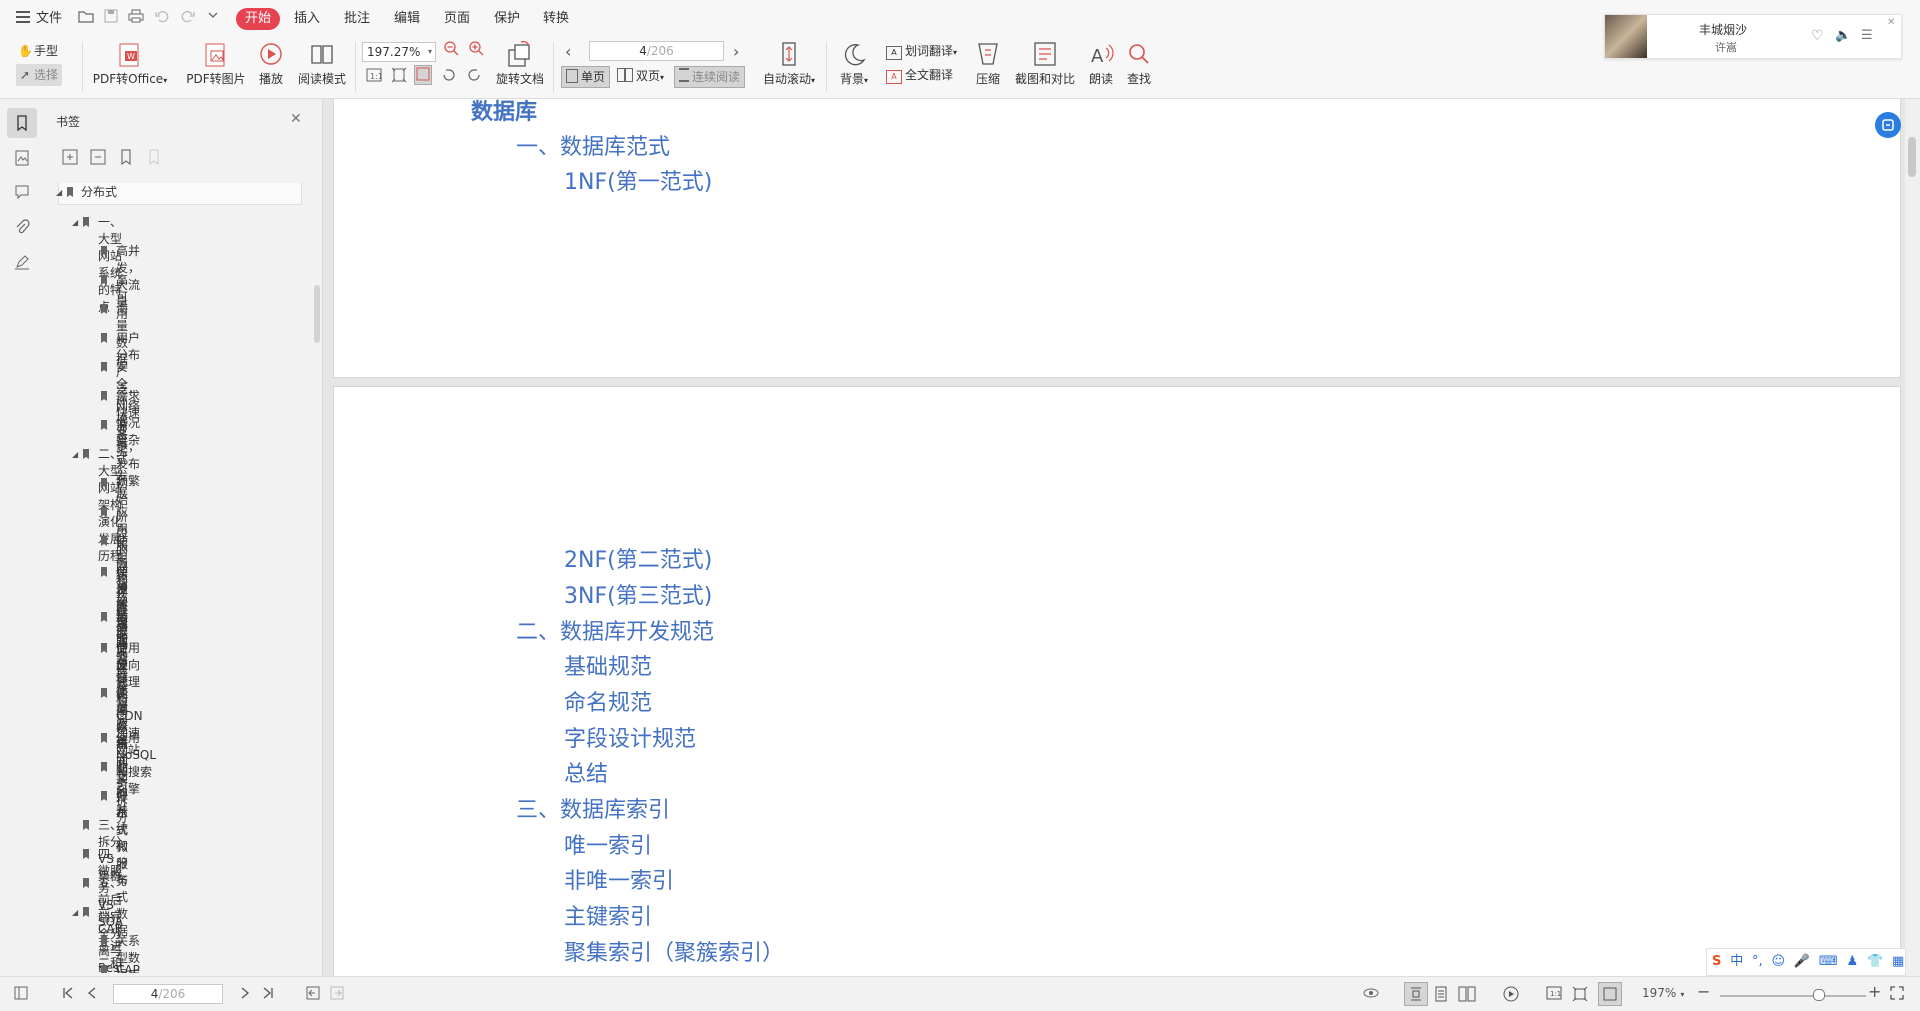 The width and height of the screenshot is (1920, 1011). I want to click on tab-convert: 转换, so click(556, 19).